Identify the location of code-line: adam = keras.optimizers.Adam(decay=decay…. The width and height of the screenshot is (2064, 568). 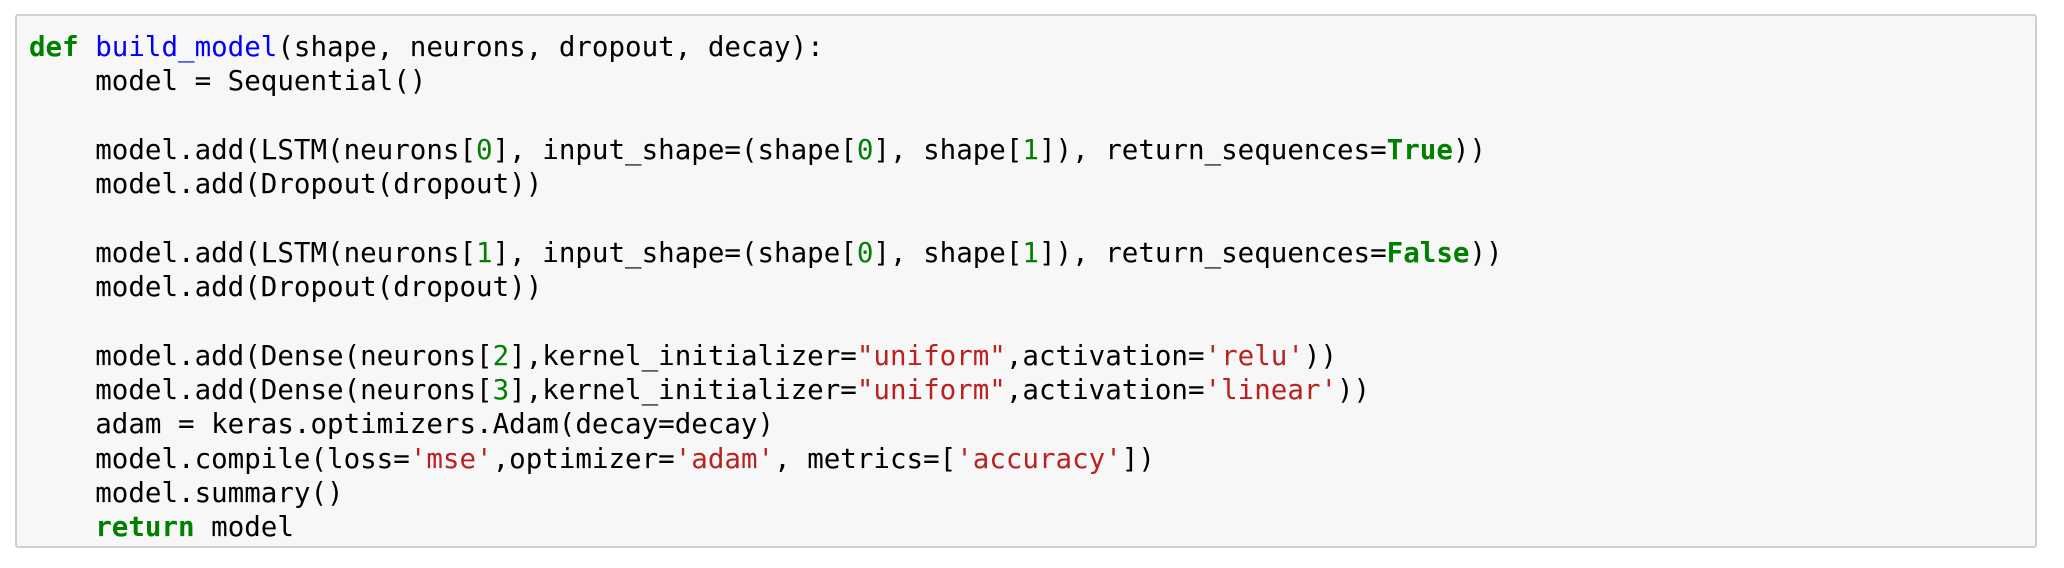
(766, 424).